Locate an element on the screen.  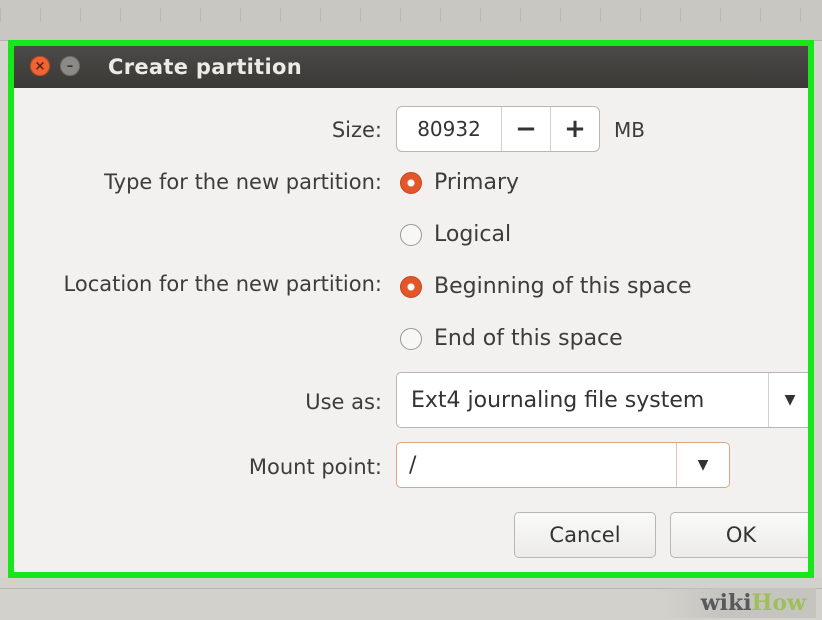
title-bar: × – Create partition is located at coordinates (411, 67).